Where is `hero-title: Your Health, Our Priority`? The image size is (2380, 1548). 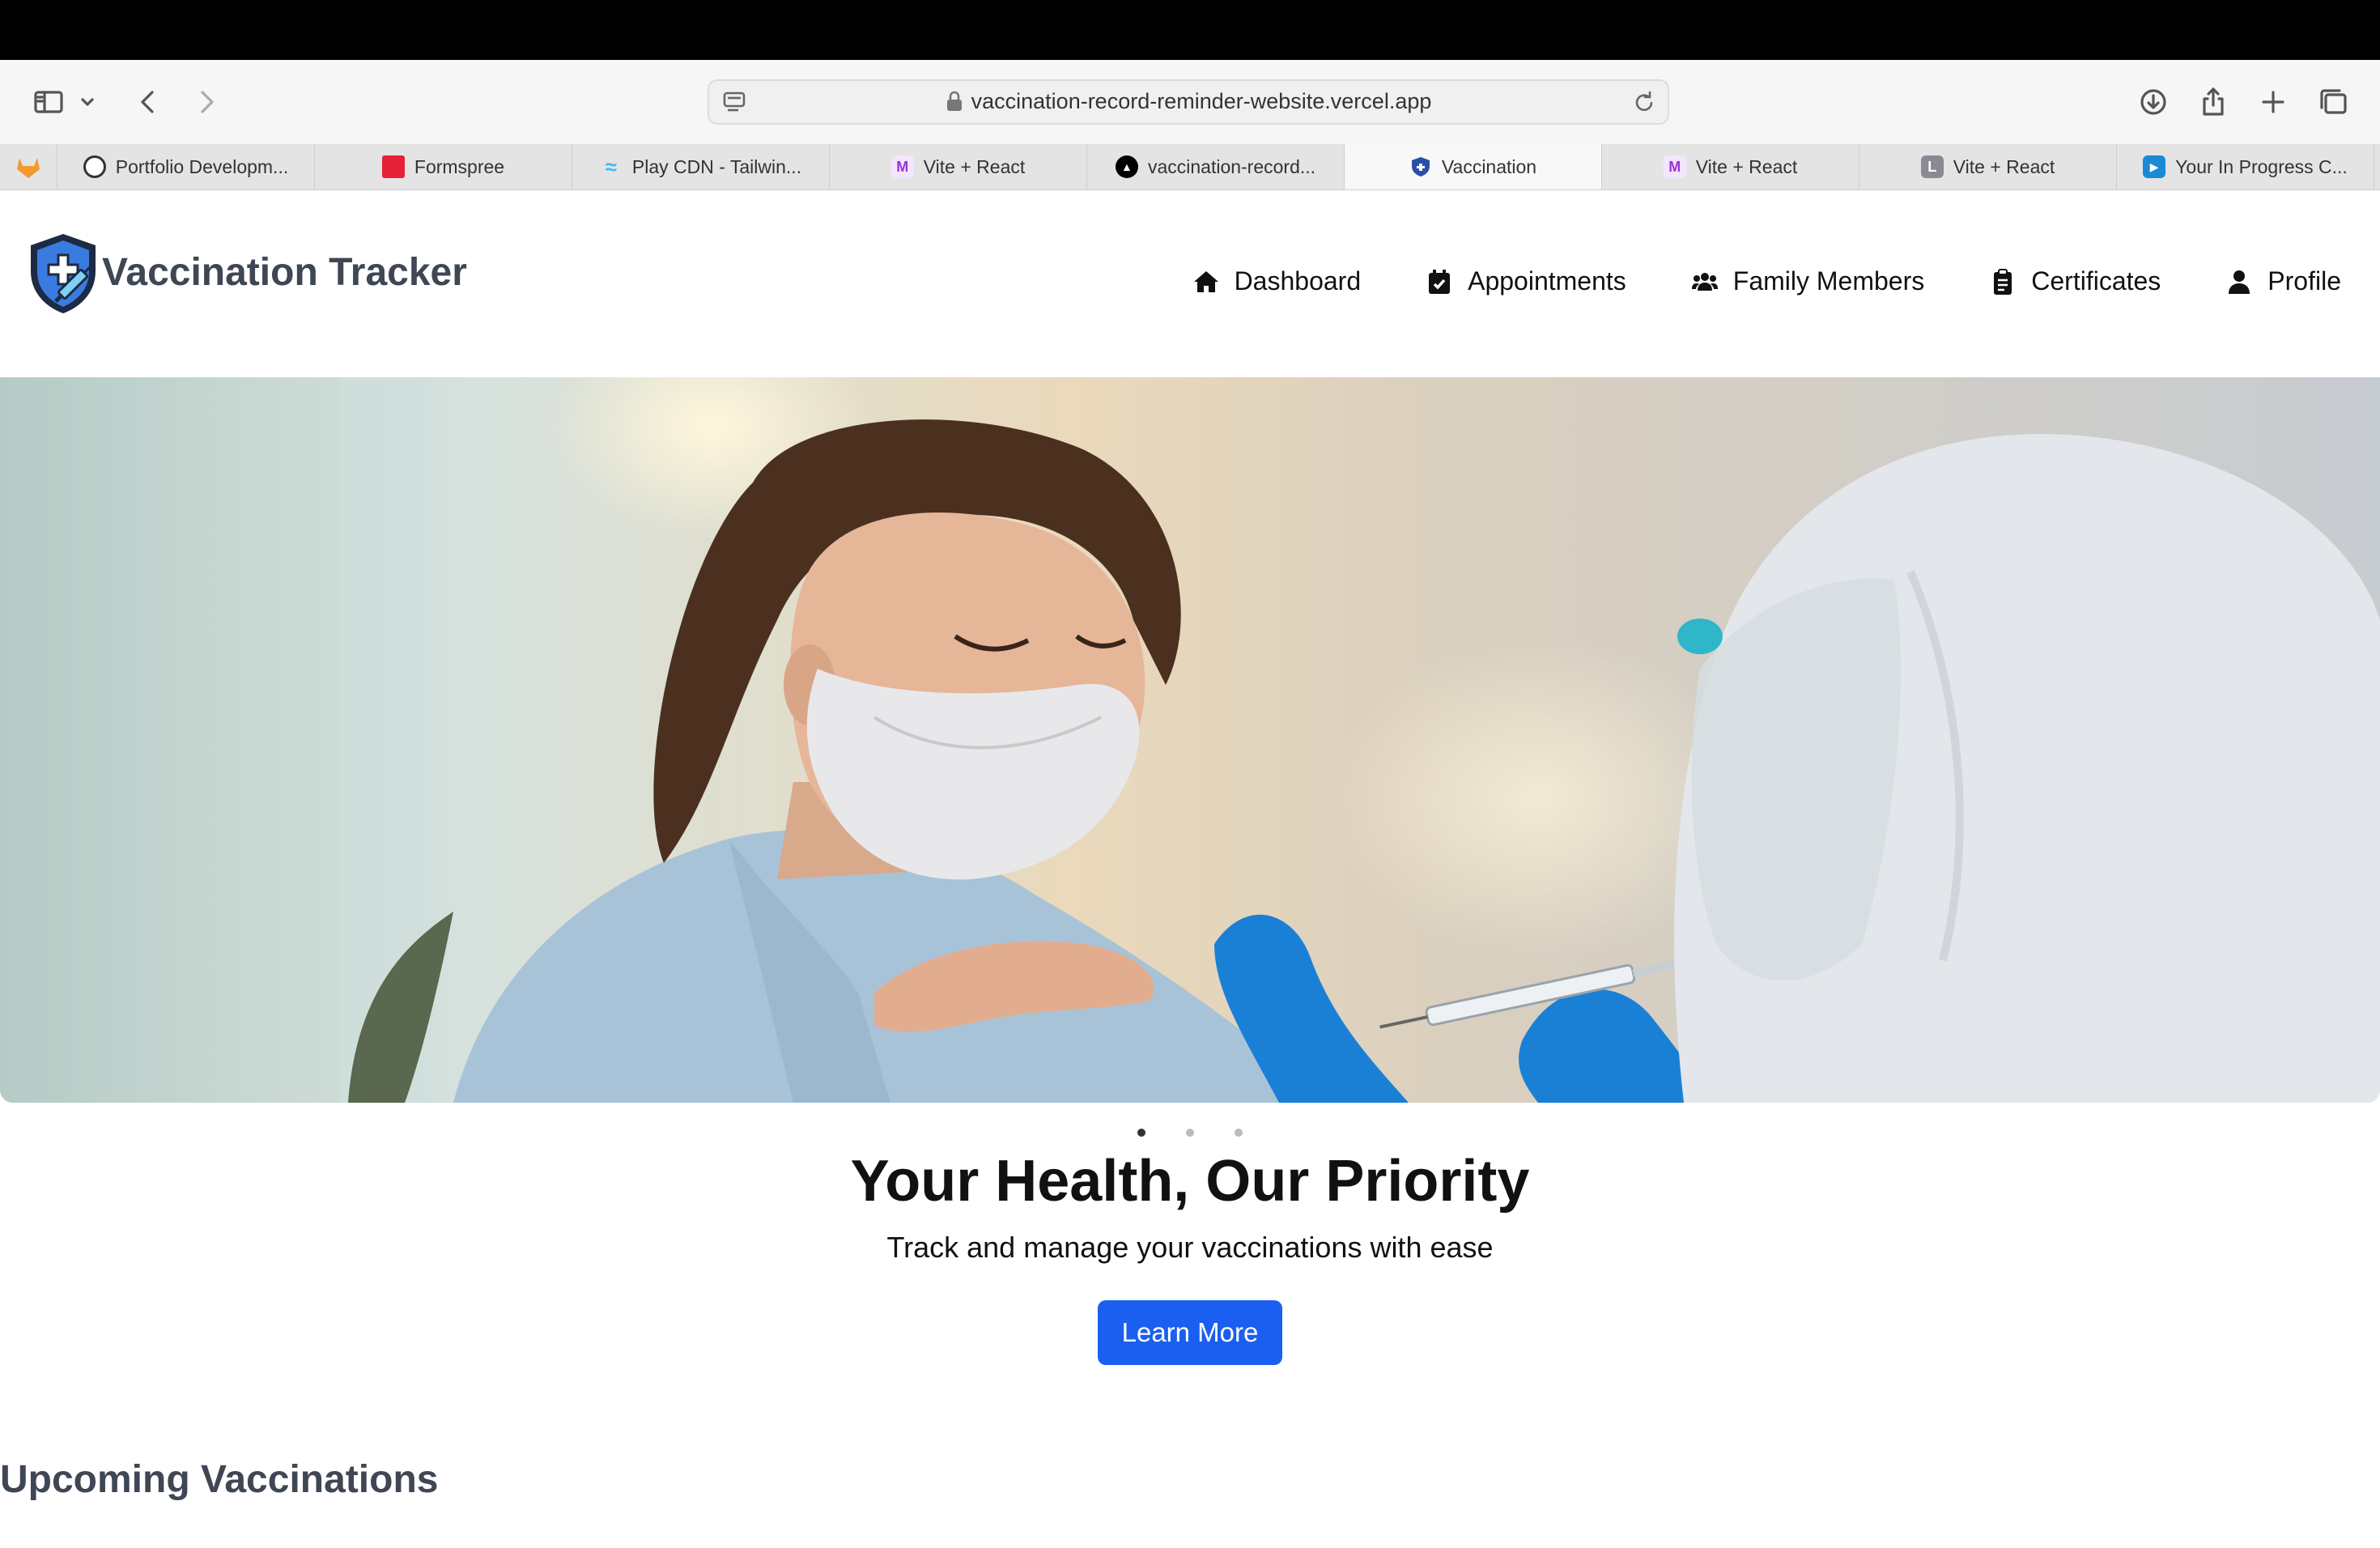 hero-title: Your Health, Our Priority is located at coordinates (1190, 1182).